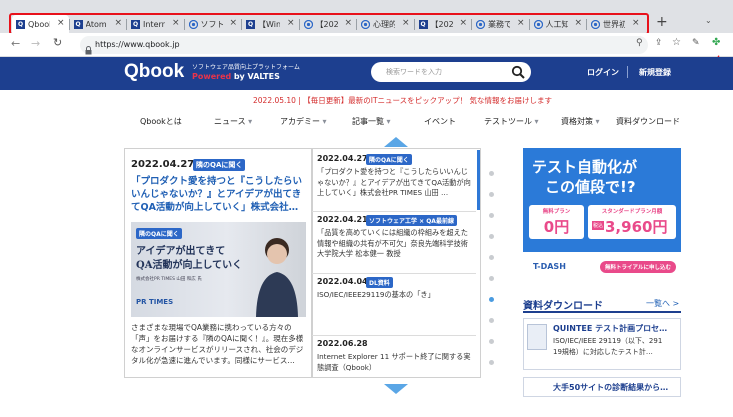 This screenshot has width=733, height=417. I want to click on tab-title: Qbook, so click(39, 24).